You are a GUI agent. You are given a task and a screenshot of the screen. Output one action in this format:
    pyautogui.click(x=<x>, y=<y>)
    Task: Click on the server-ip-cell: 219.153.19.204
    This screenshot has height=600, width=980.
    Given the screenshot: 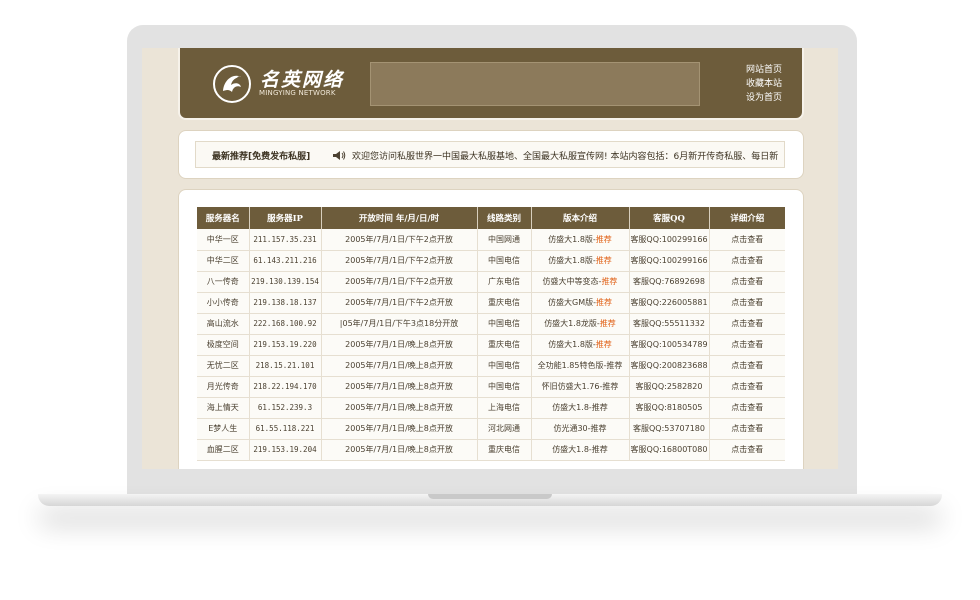 What is the action you would take?
    pyautogui.click(x=285, y=450)
    